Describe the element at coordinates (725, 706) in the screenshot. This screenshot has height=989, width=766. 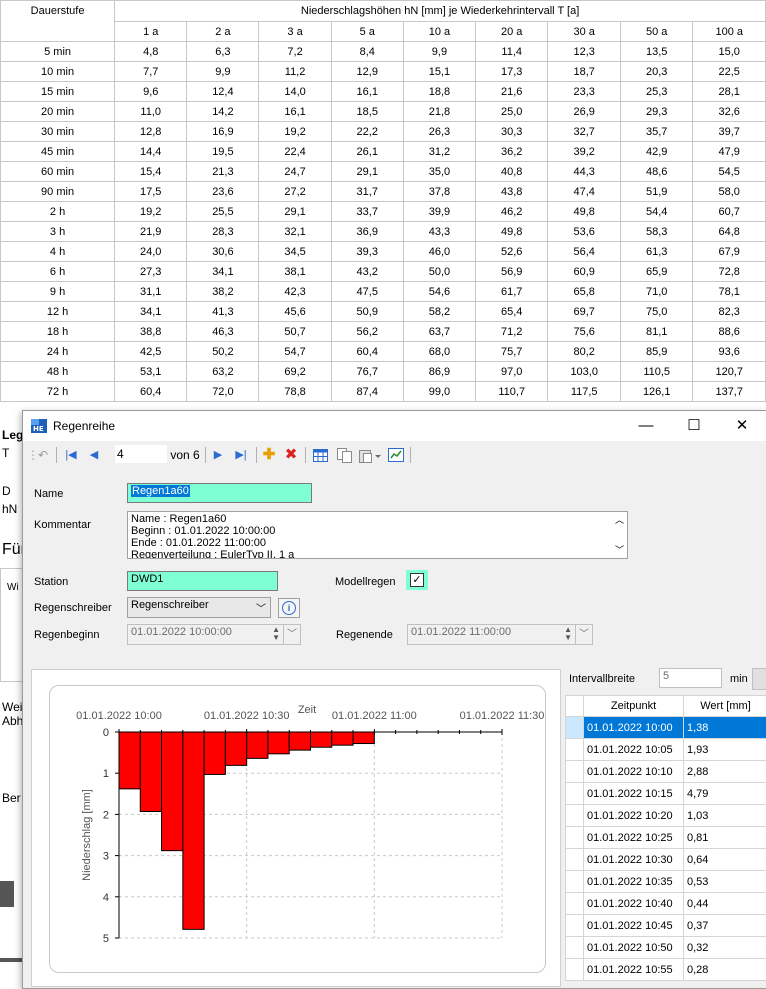
I see `grid-header-value: Wert [mm]` at that location.